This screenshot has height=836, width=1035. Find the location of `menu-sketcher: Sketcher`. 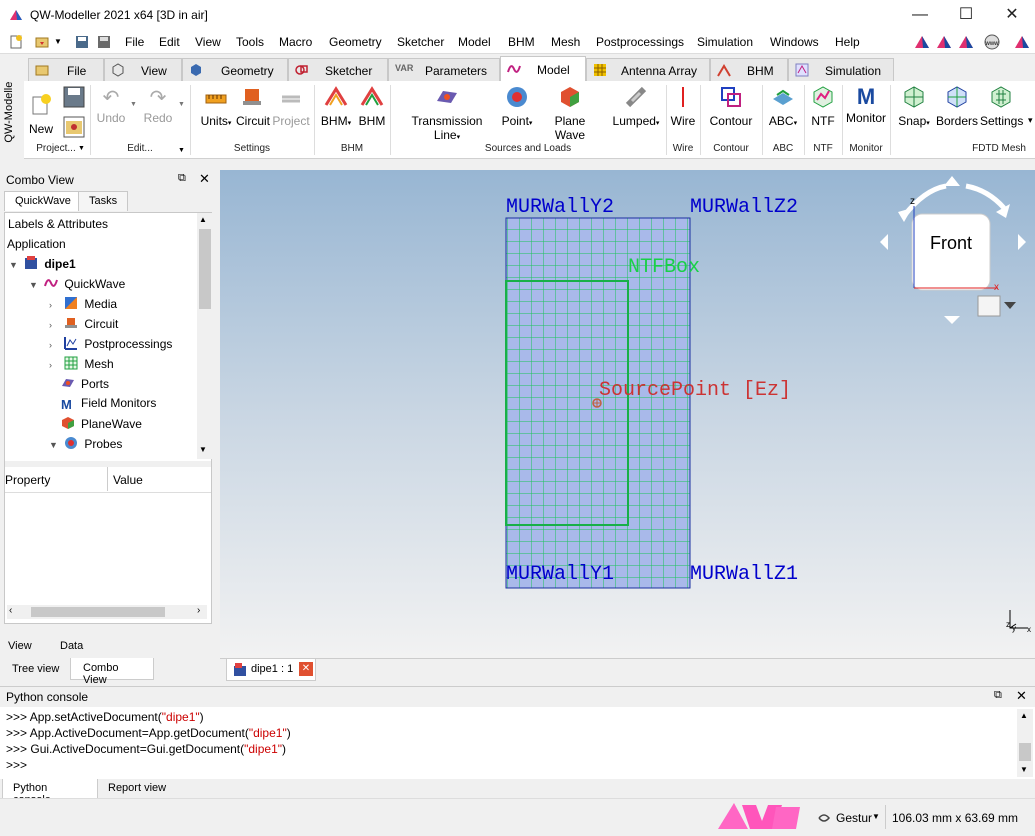

menu-sketcher: Sketcher is located at coordinates (420, 42).